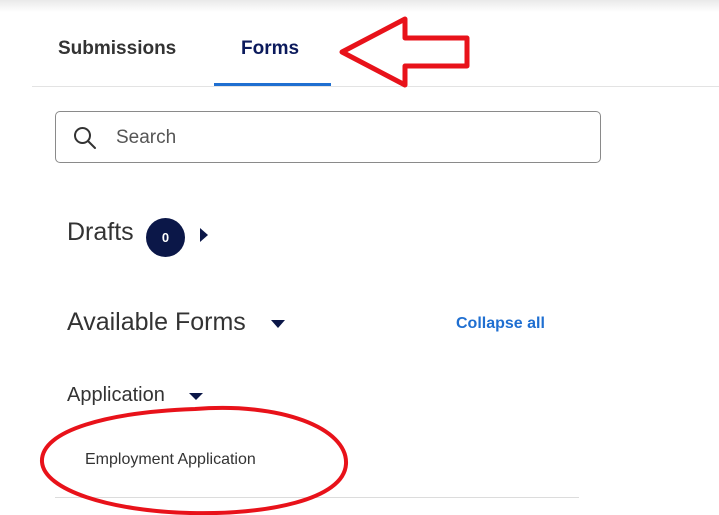 The width and height of the screenshot is (719, 515). What do you see at coordinates (317, 497) in the screenshot?
I see `list-divider` at bounding box center [317, 497].